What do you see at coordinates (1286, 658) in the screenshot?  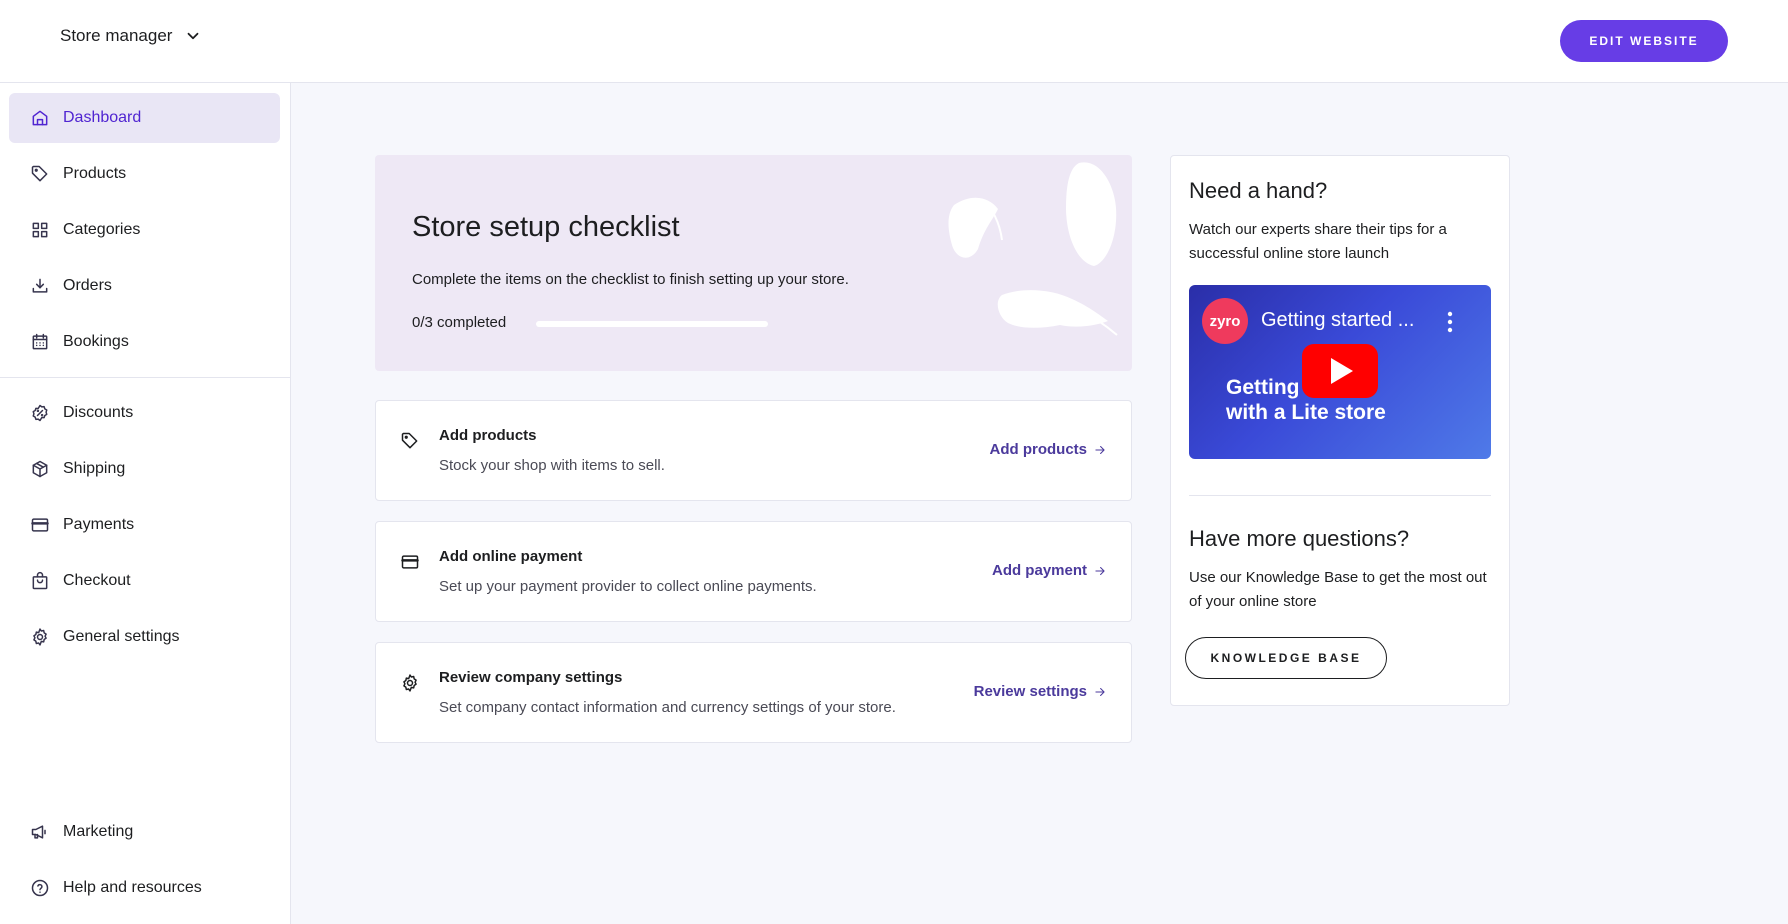 I see `knowledge-base-button: KNOWLEDGE BASE` at bounding box center [1286, 658].